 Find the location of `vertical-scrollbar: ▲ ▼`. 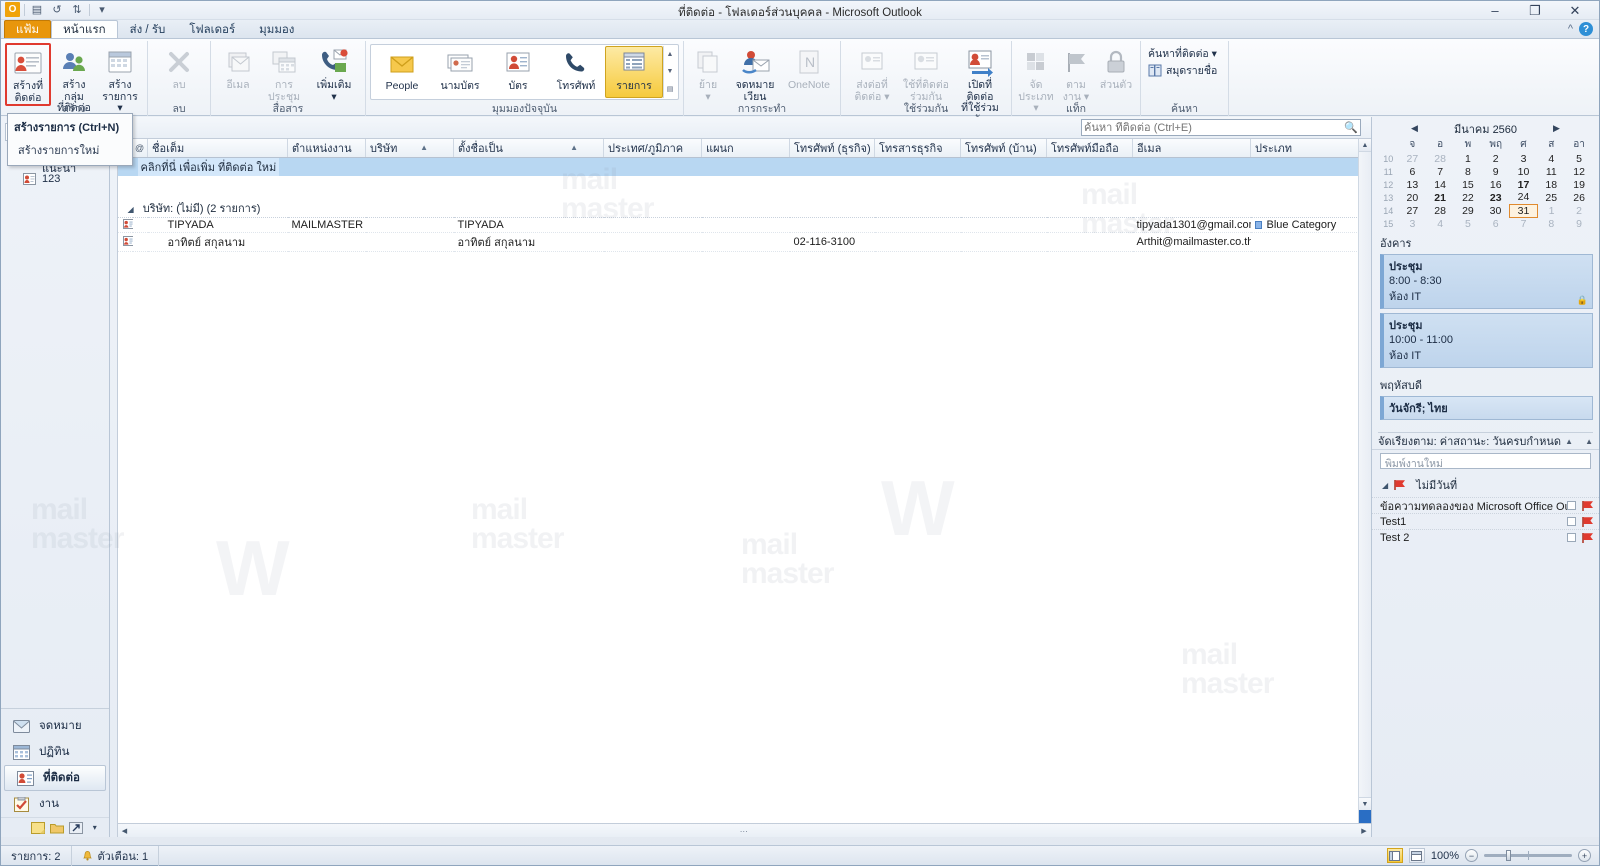

vertical-scrollbar: ▲ ▼ is located at coordinates (1364, 481).